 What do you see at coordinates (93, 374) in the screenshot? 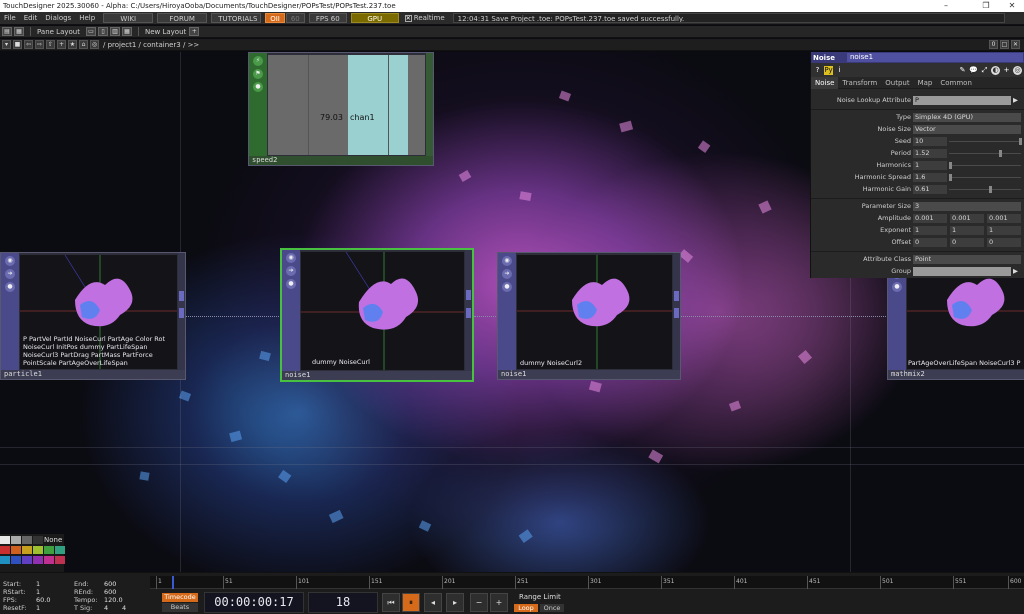
I see `operator-name: particle1` at bounding box center [93, 374].